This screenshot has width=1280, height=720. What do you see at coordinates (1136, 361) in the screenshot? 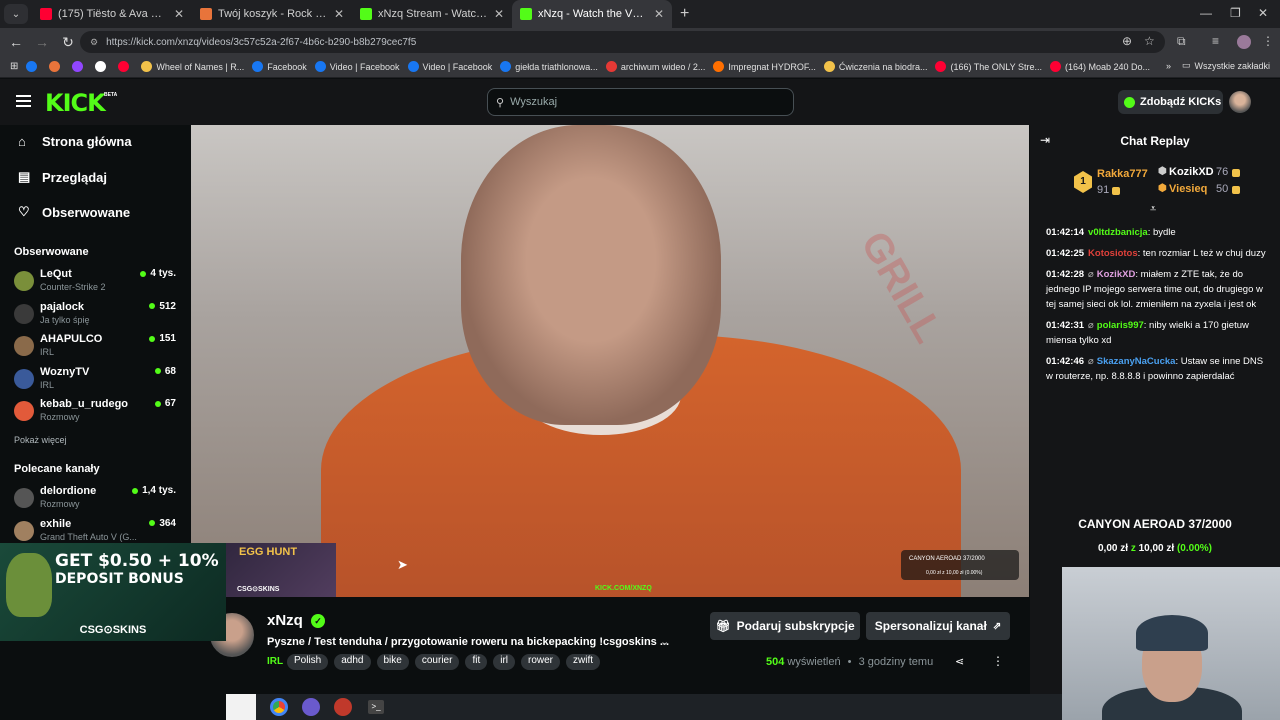
I see `message-user: SkazanyNaCucka` at bounding box center [1136, 361].